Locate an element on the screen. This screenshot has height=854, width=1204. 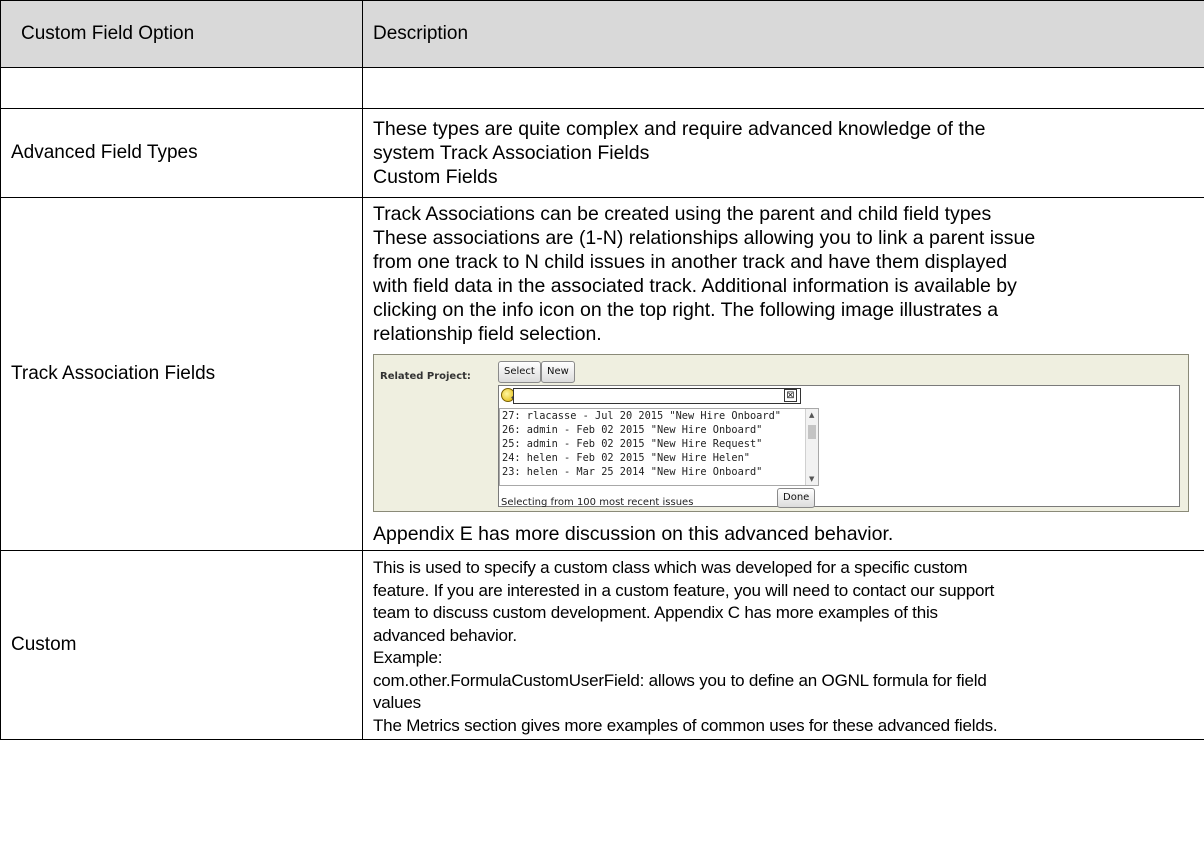
description-line: Custom Fields is located at coordinates (435, 177).